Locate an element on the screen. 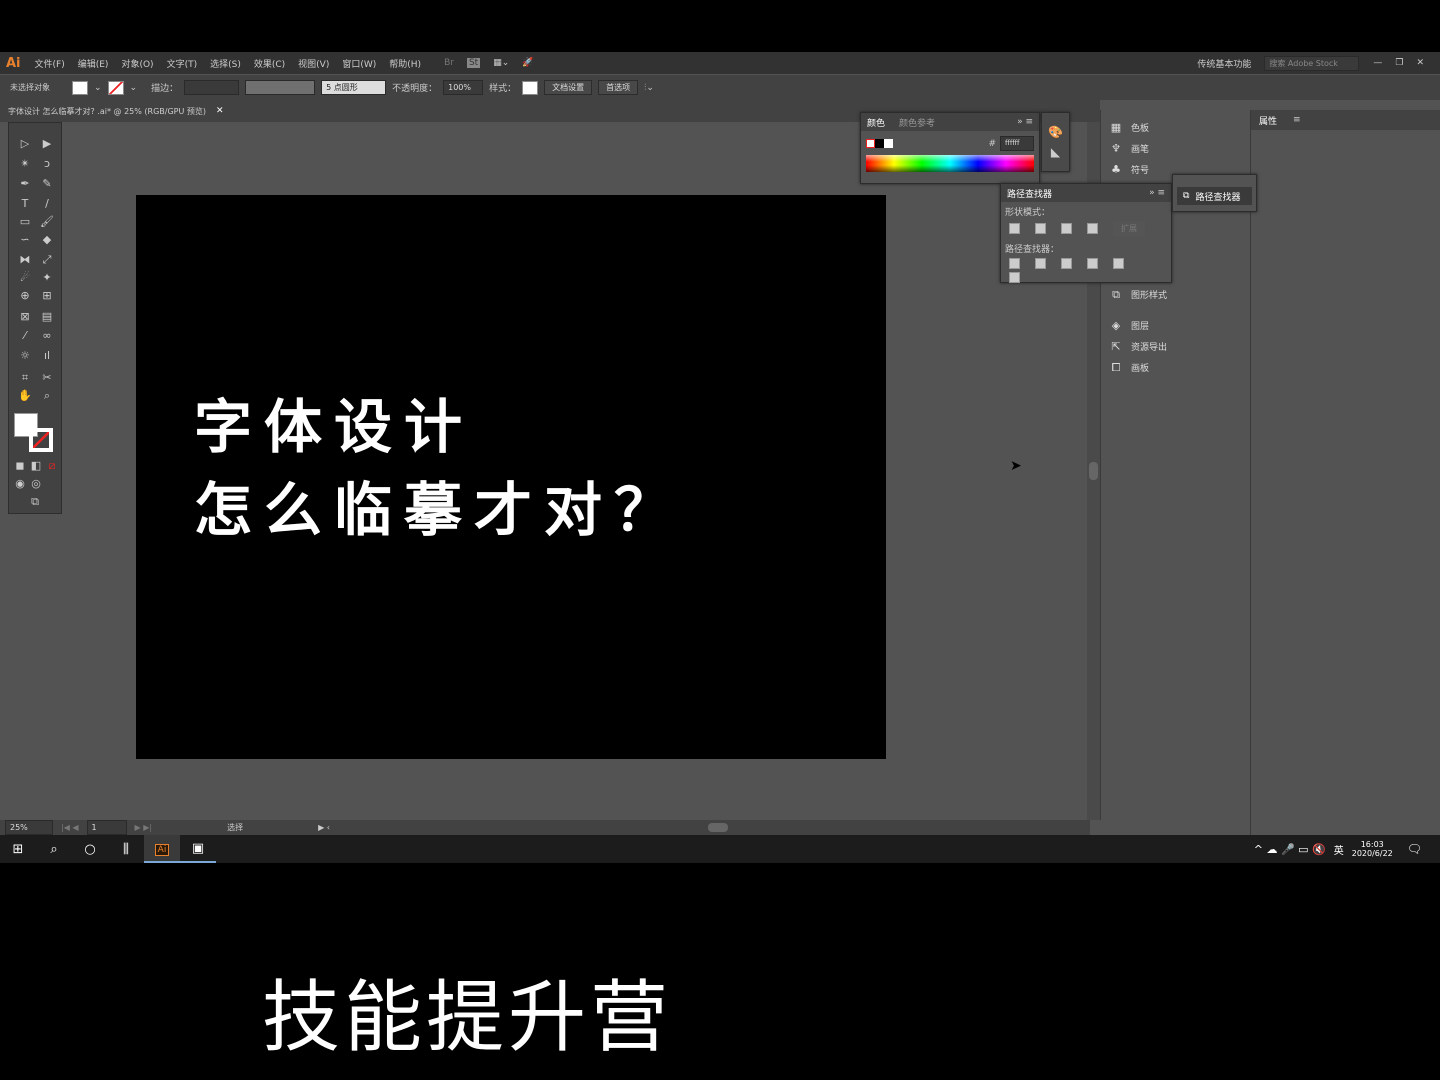 The height and width of the screenshot is (1080, 1440). menu-window: 窗口(W) is located at coordinates (359, 63).